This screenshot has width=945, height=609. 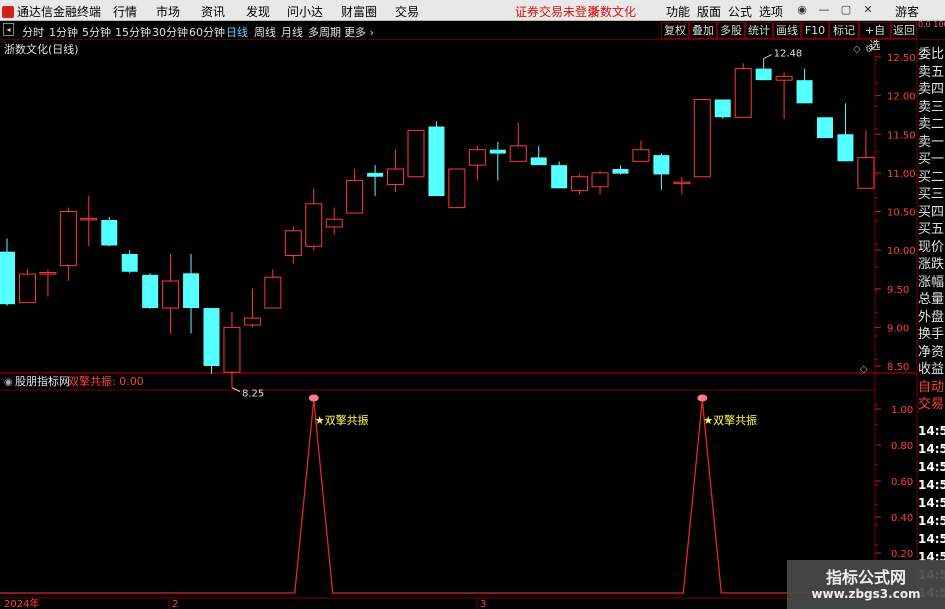 I want to click on toolbar-button: +自选, so click(x=875, y=37).